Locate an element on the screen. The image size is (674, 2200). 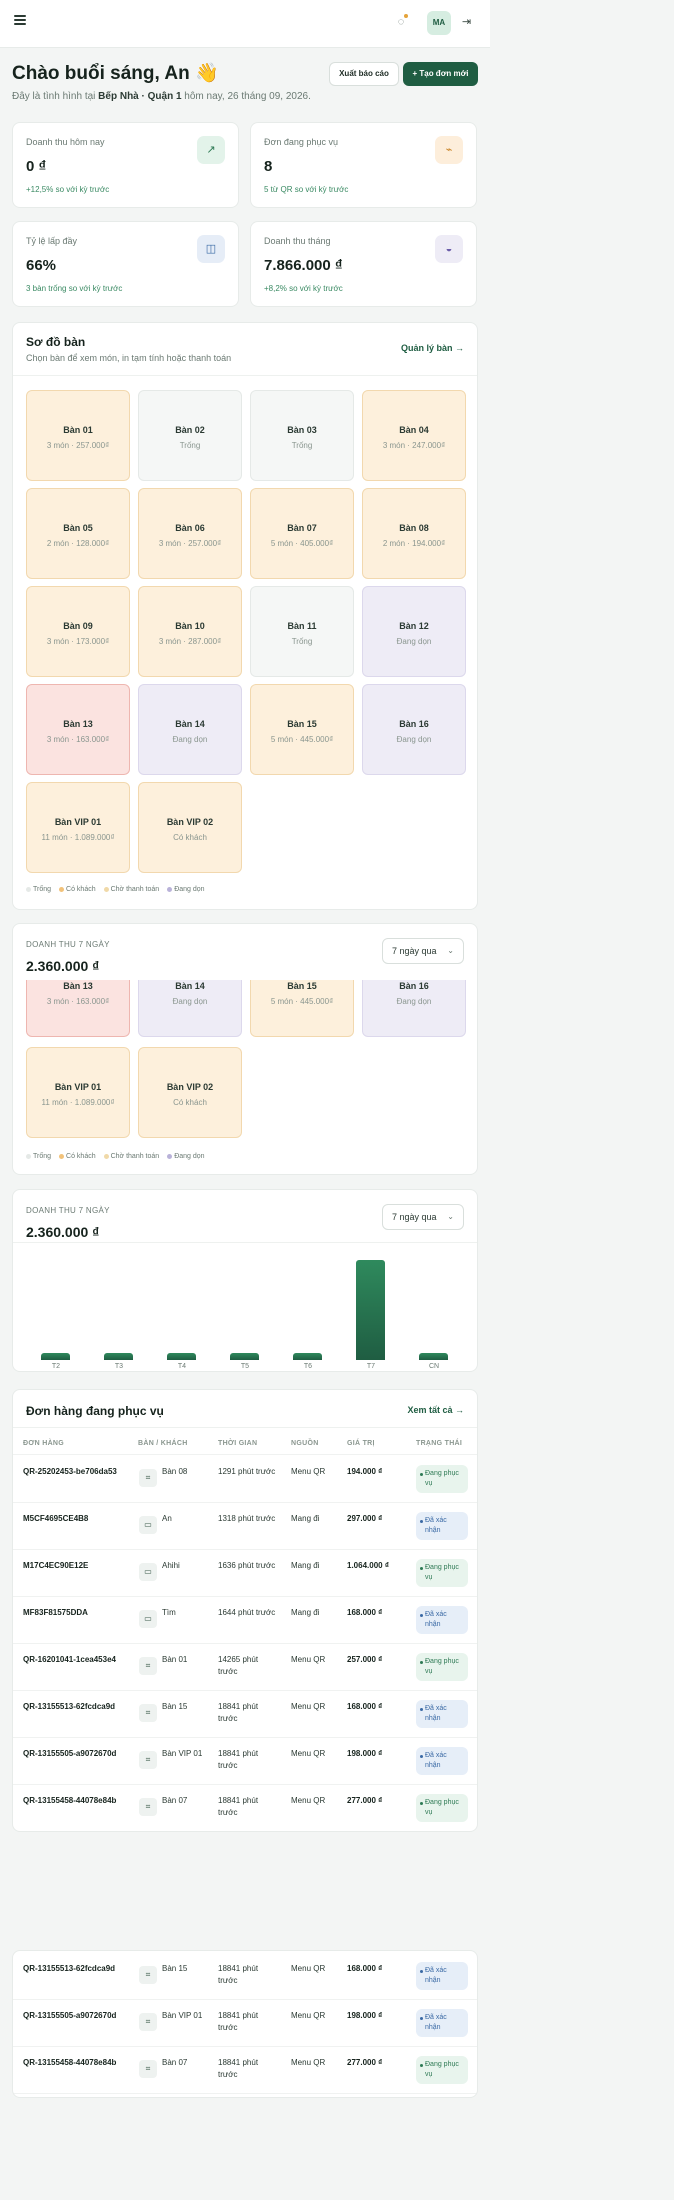
avatar: MA is located at coordinates (439, 23).